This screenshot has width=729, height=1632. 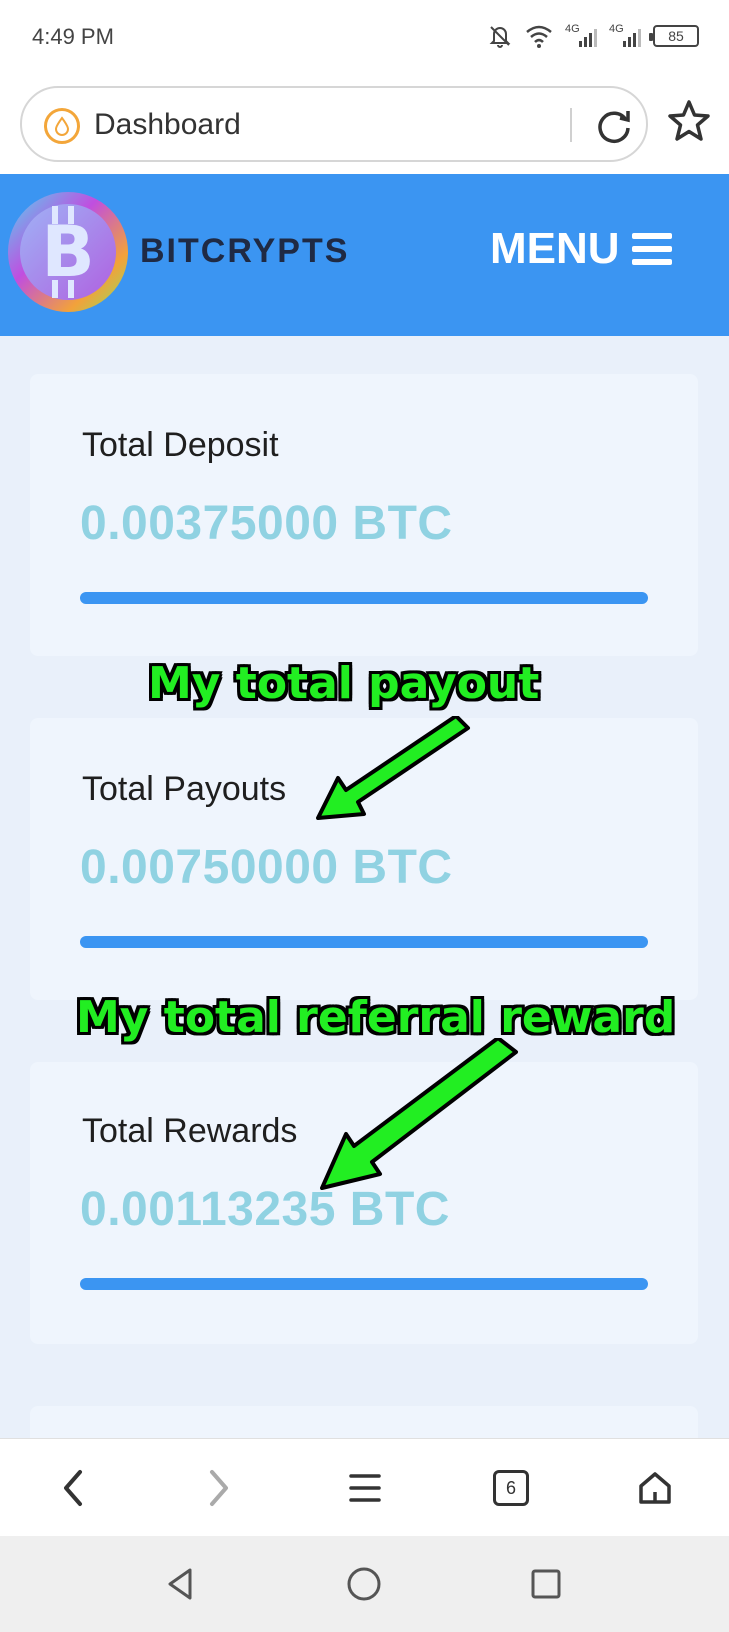 I want to click on page-title: Dashboard, so click(x=167, y=125).